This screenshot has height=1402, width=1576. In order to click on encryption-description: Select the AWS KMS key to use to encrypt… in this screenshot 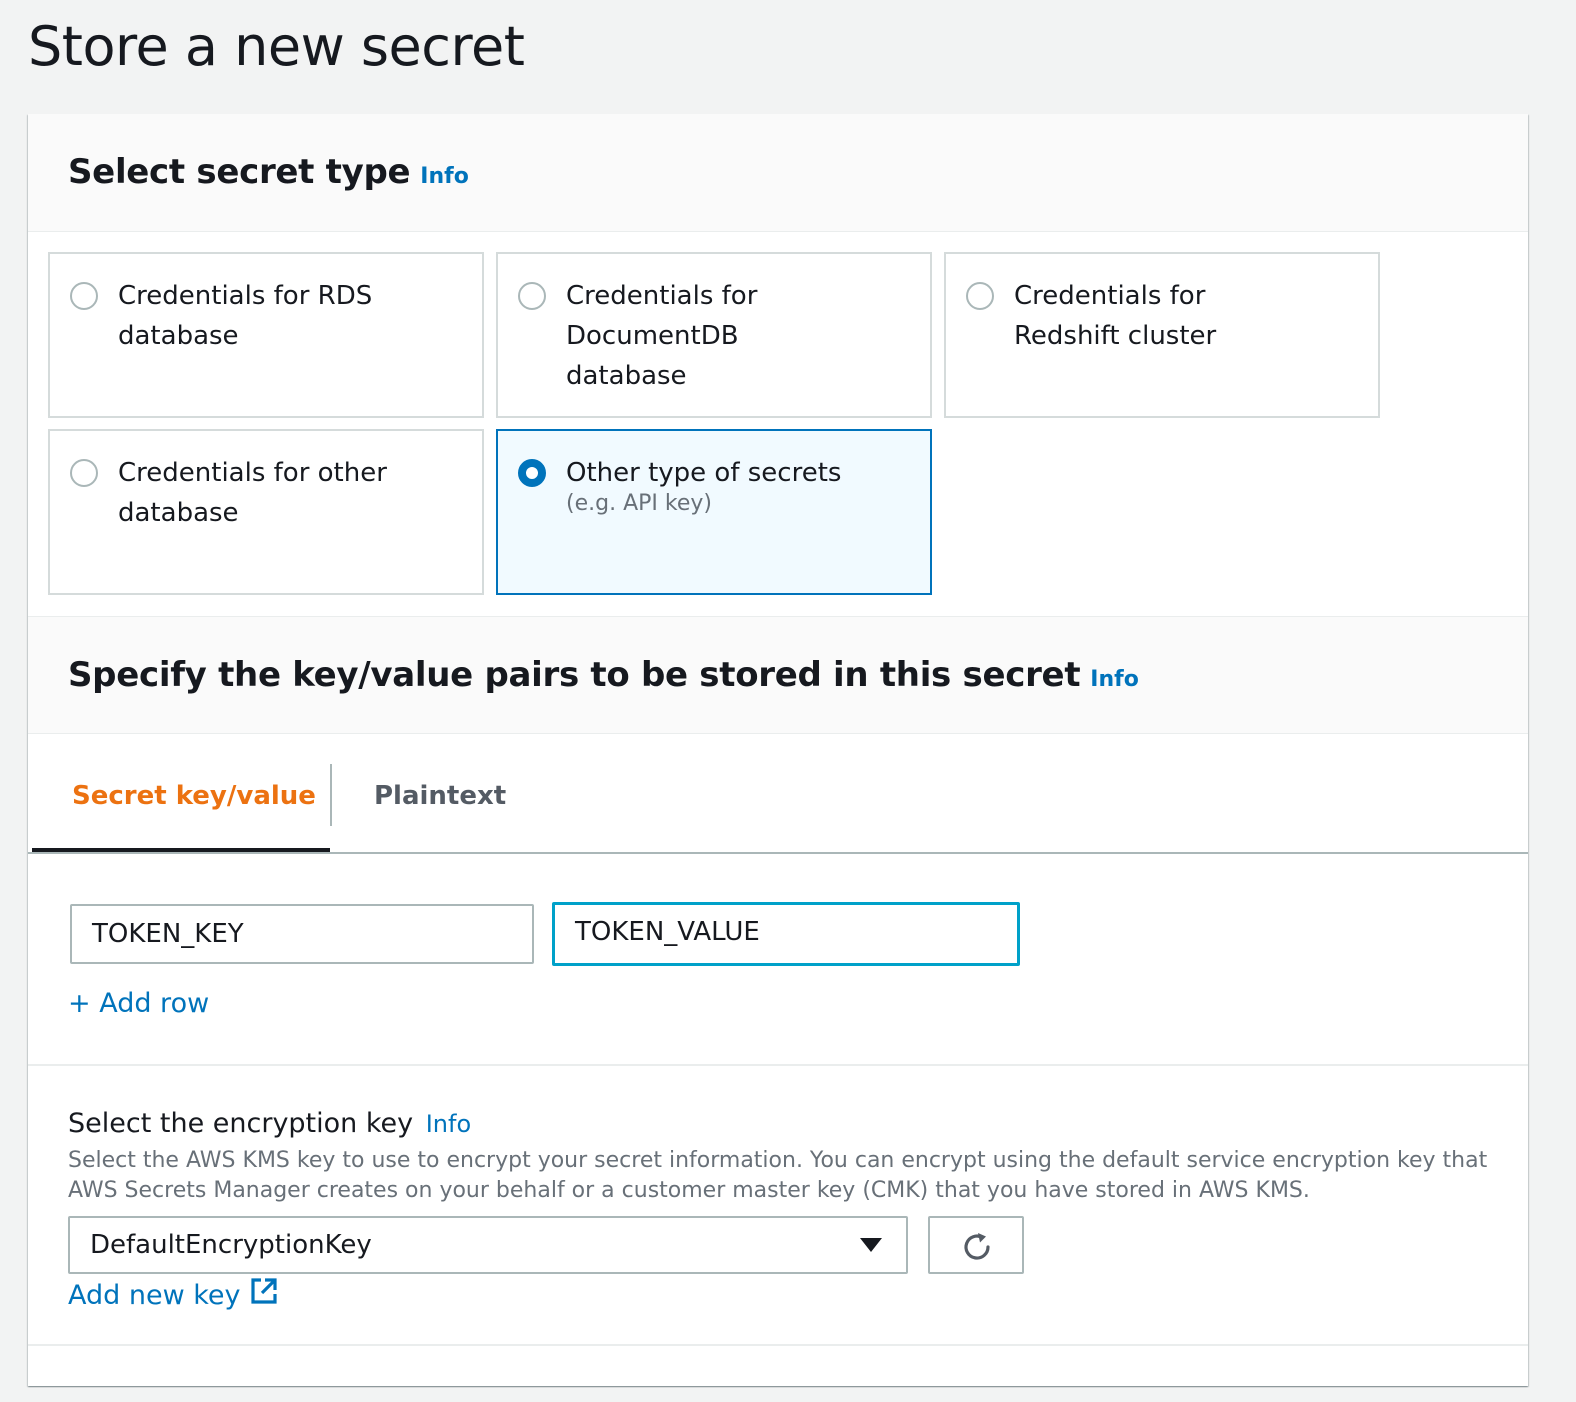, I will do `click(778, 1175)`.